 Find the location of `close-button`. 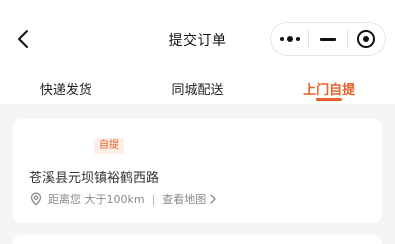

close-button is located at coordinates (366, 39).